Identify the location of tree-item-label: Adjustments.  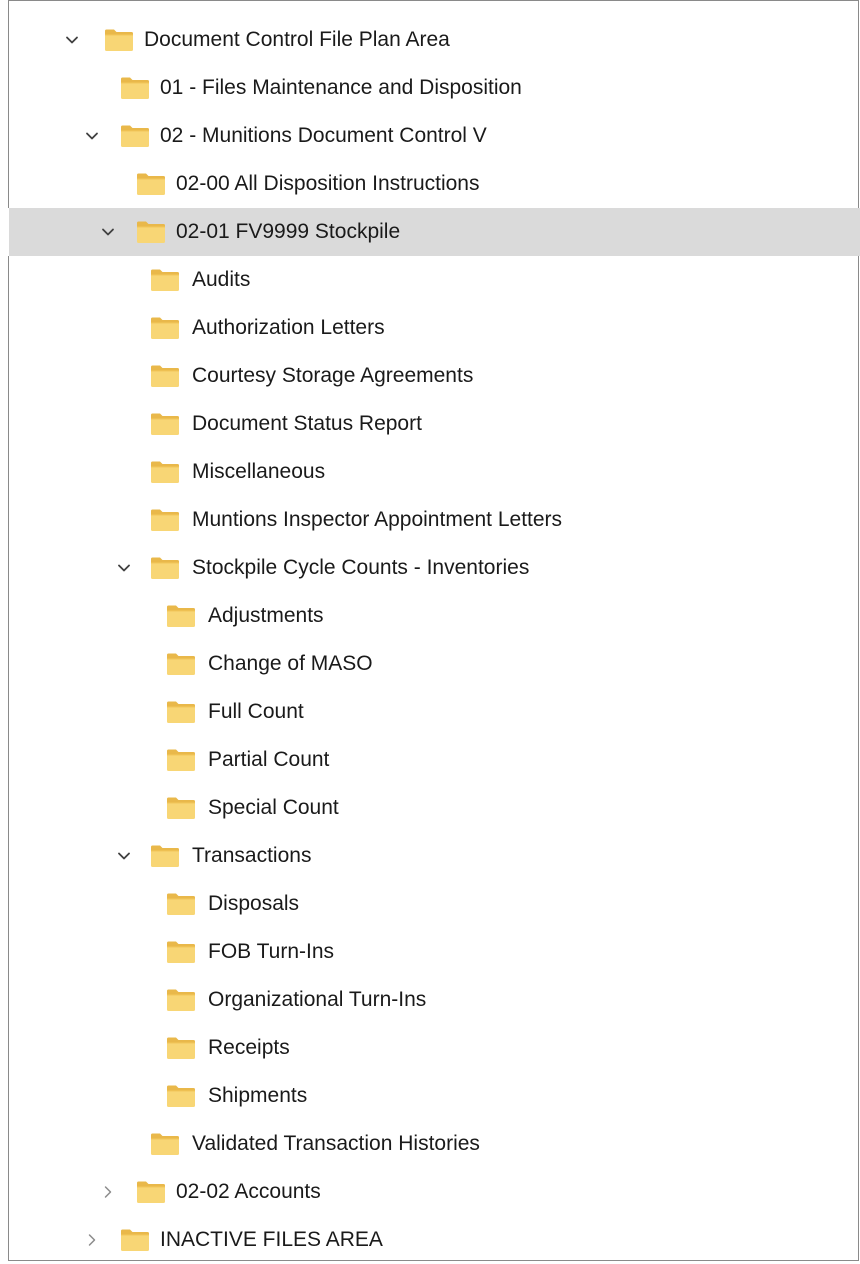
(266, 615).